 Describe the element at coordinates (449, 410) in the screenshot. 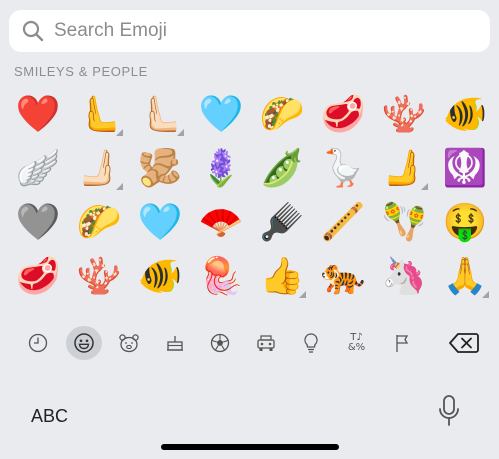

I see `microphone-icon` at that location.